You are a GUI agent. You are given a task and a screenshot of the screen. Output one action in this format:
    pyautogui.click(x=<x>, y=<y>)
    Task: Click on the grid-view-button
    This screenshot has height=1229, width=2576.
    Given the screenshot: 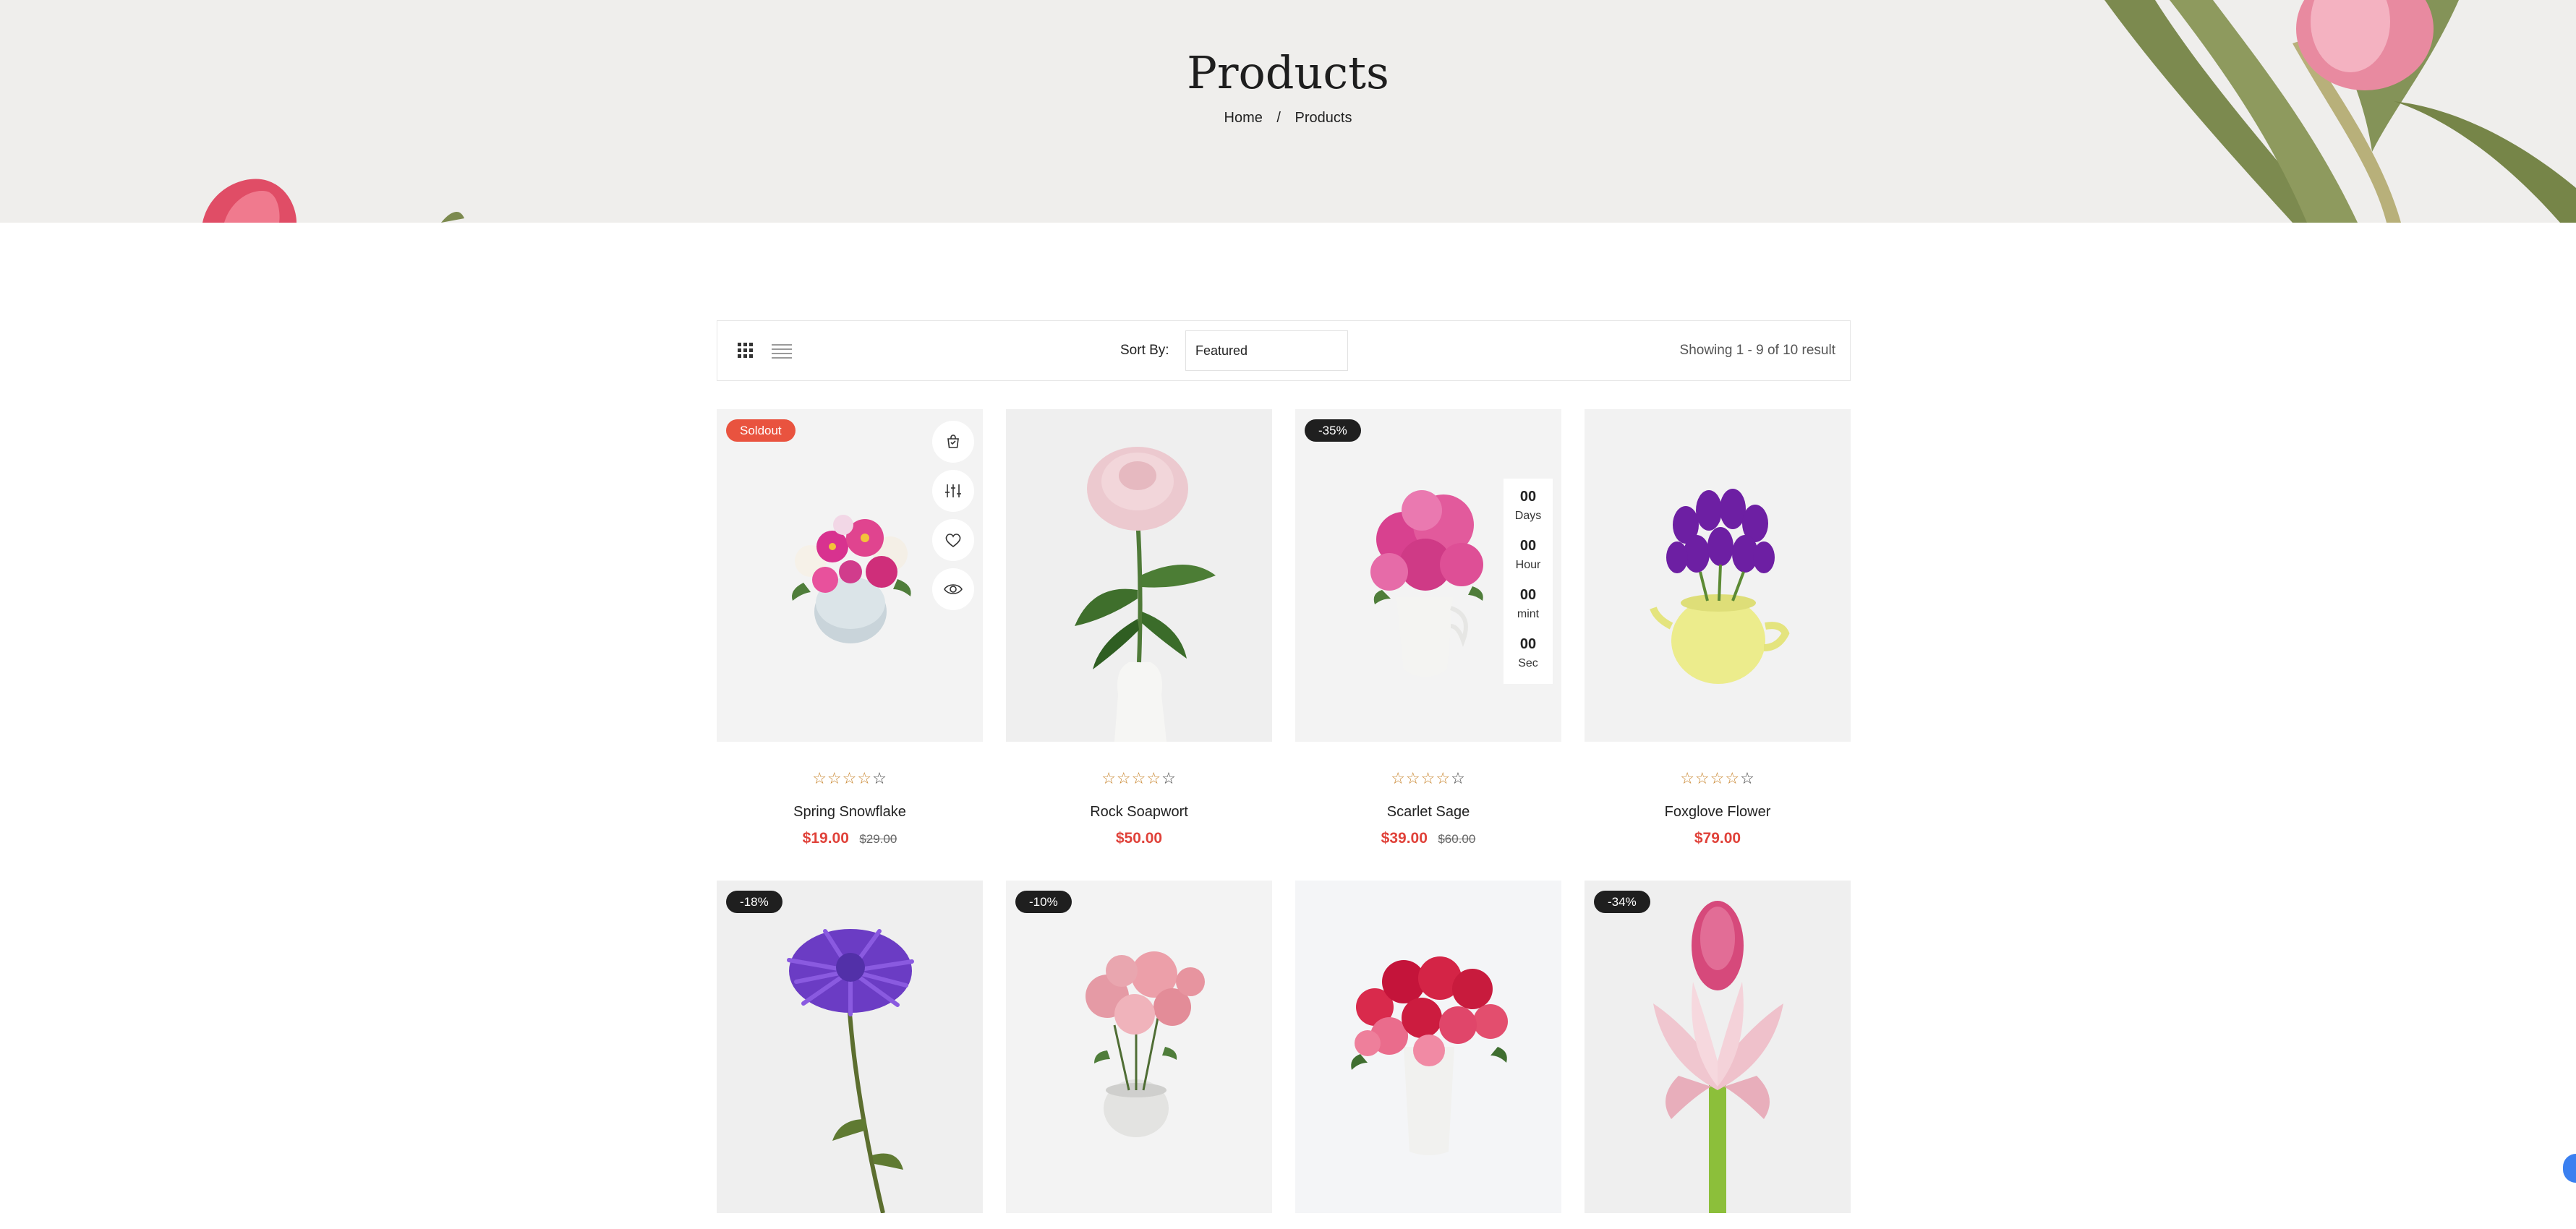 What is the action you would take?
    pyautogui.click(x=746, y=350)
    